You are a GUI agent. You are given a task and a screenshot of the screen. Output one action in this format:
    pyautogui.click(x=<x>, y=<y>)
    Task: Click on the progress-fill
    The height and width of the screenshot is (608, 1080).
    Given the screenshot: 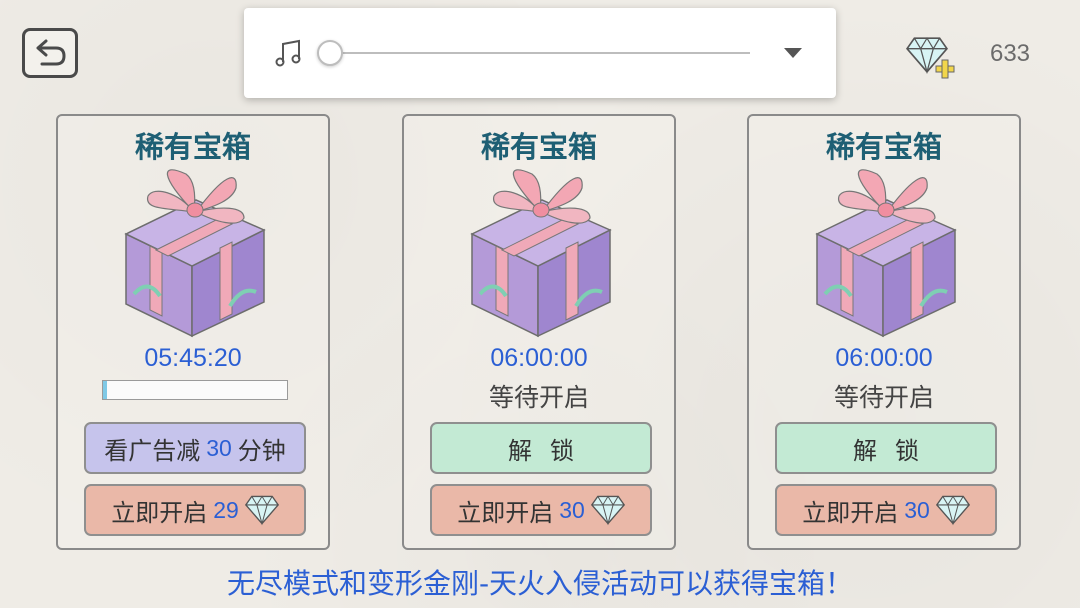 What is the action you would take?
    pyautogui.click(x=105, y=390)
    